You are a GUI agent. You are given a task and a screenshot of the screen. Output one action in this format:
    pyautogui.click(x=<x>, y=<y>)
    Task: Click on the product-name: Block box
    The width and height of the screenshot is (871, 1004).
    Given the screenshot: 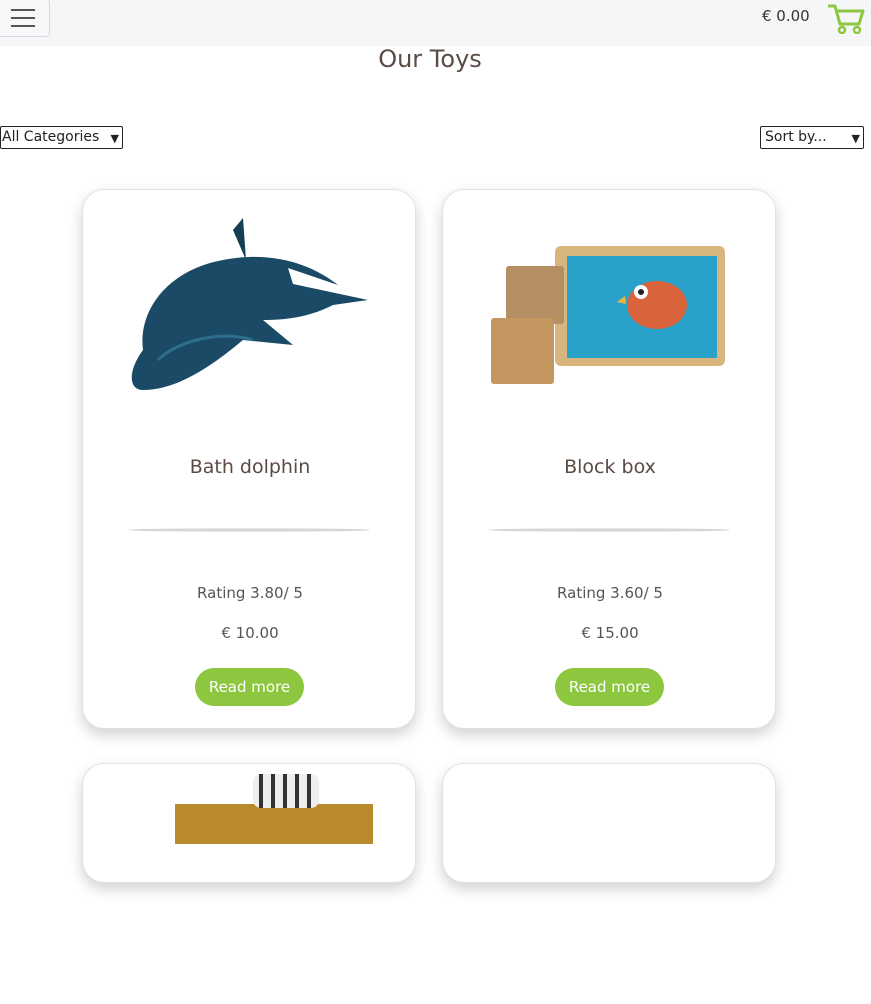 What is the action you would take?
    pyautogui.click(x=610, y=467)
    